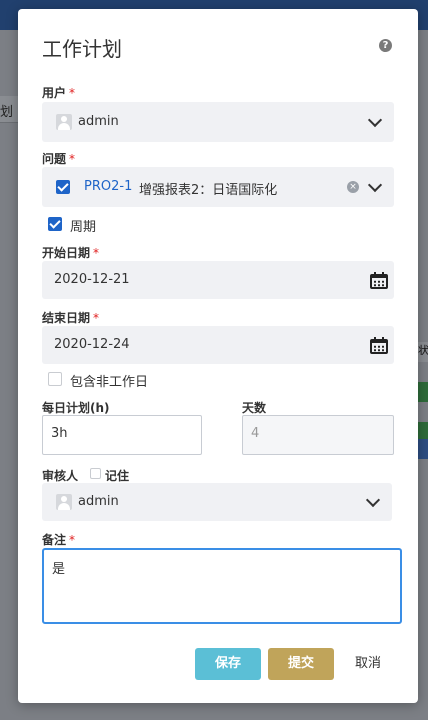 This screenshot has width=428, height=720. I want to click on issue-select: PRO2-1 增强报表2：日语国际化 ×, so click(218, 187).